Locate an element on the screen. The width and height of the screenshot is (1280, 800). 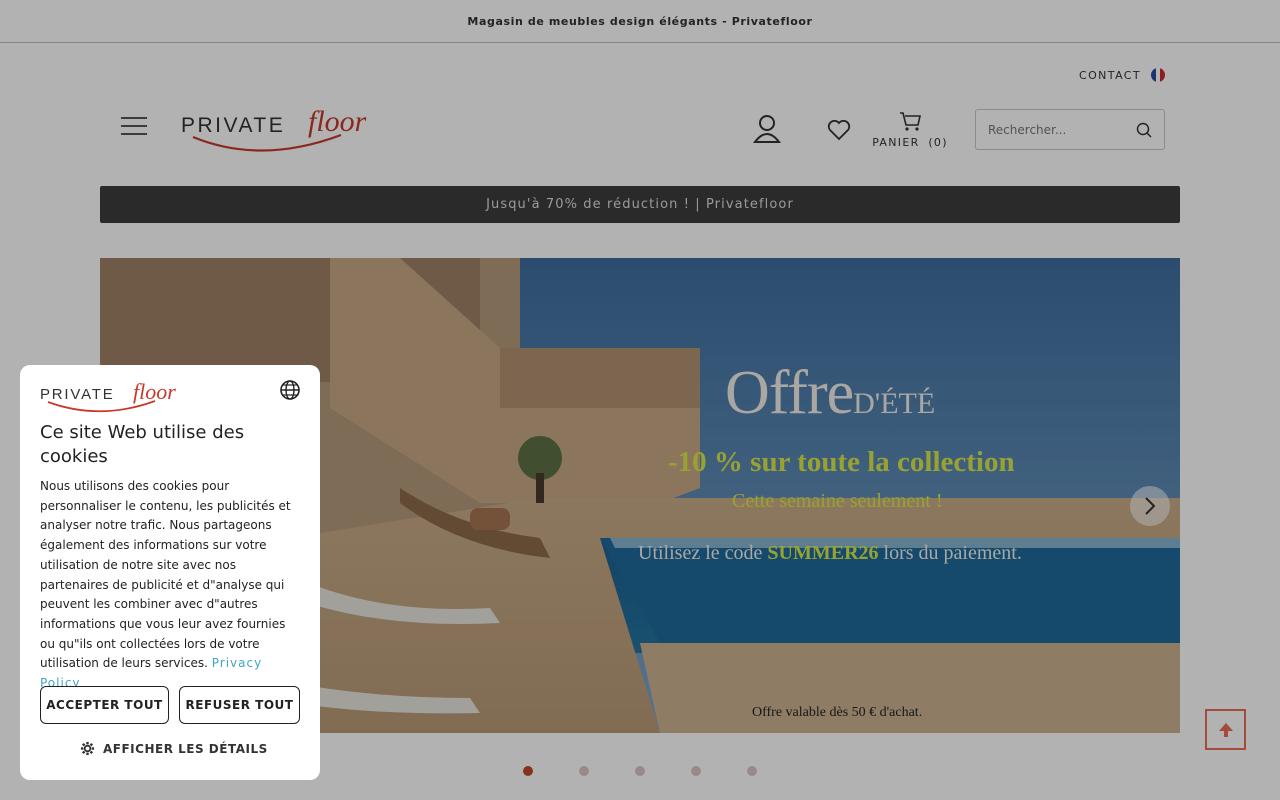
cookie-title: Ce site Web utilise des cookies is located at coordinates (142, 444).